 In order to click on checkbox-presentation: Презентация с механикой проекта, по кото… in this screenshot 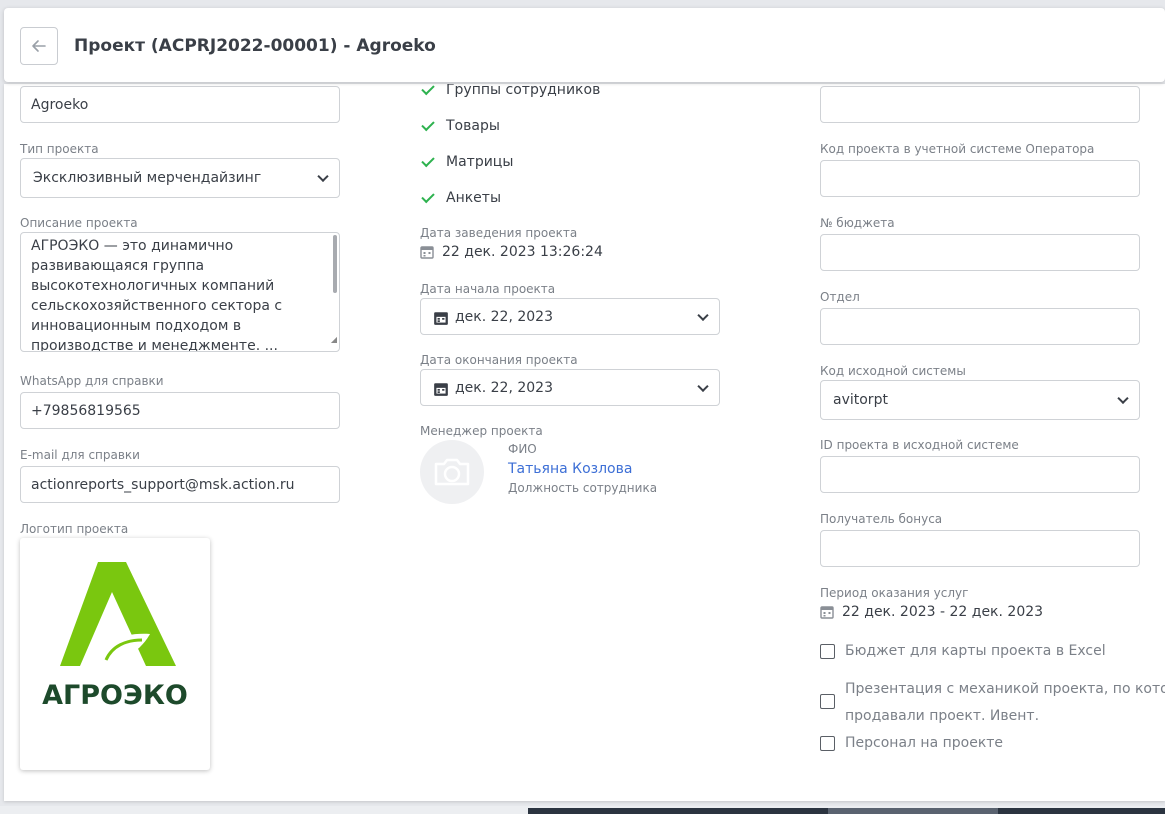, I will do `click(992, 701)`.